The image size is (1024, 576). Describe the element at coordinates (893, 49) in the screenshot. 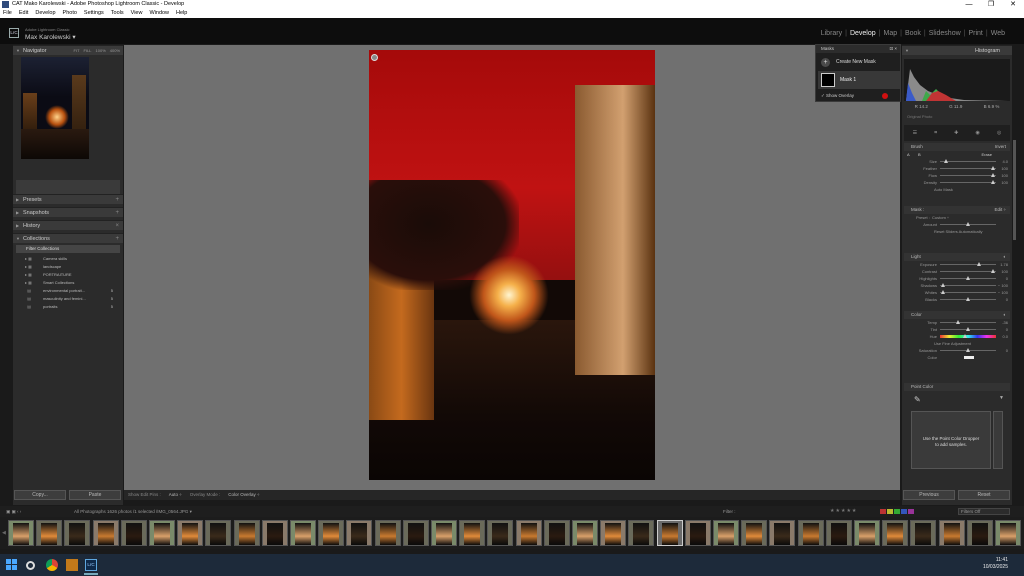

I see `masks-panel-close-icon: ⊡ ×` at that location.